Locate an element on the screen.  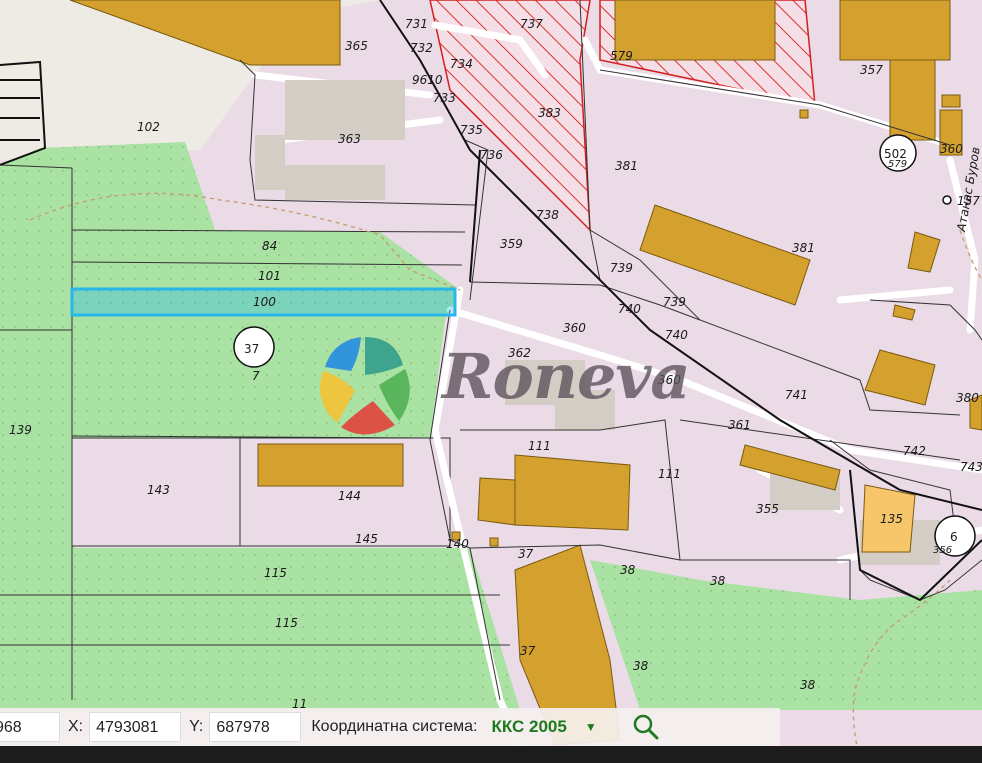
bottom-strip is located at coordinates (491, 754).